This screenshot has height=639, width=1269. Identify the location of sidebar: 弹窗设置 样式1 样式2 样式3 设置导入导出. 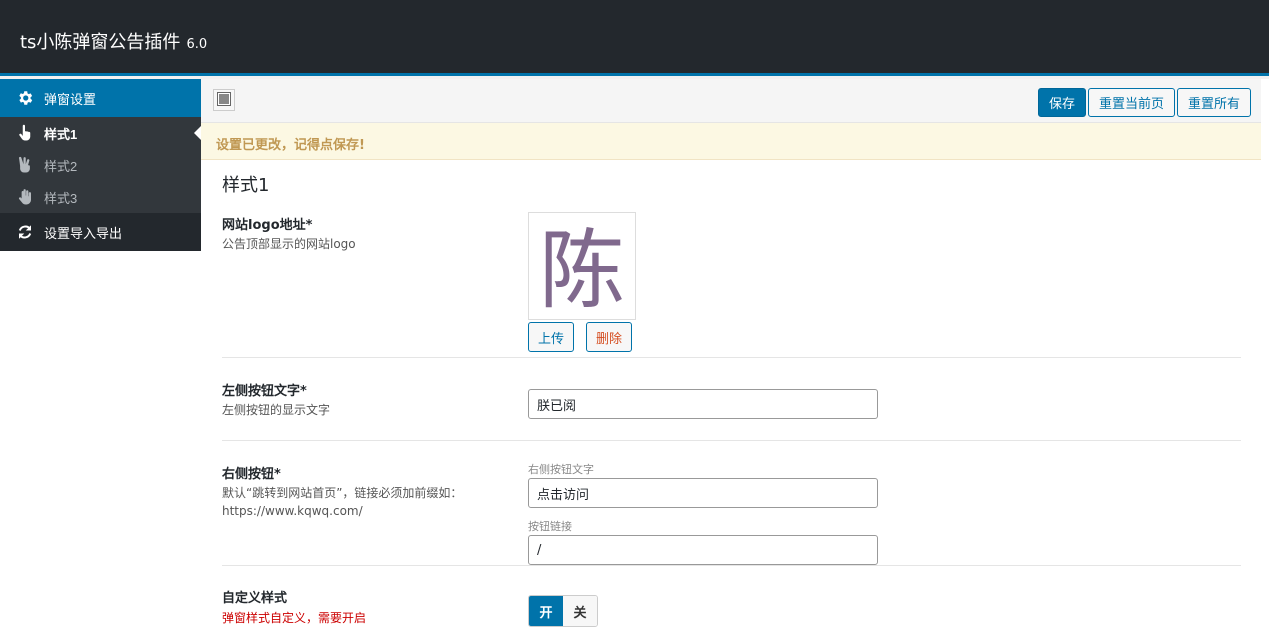
(100, 359).